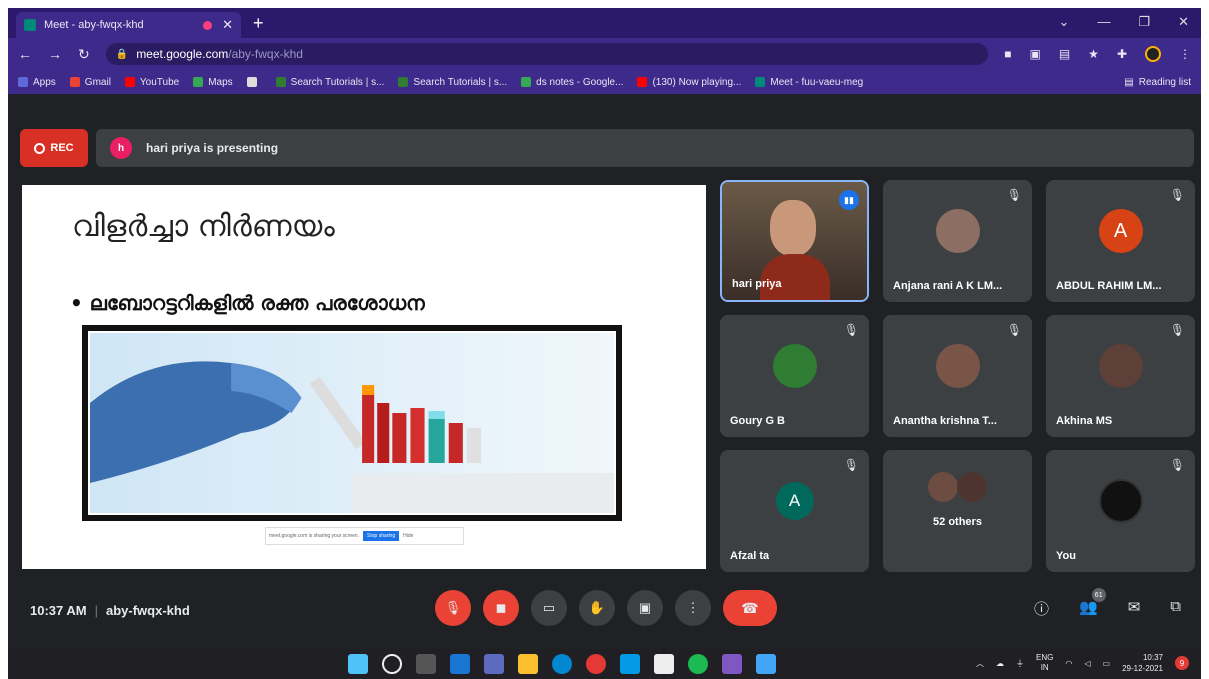 Image resolution: width=1209 pixels, height=679 pixels. Describe the element at coordinates (227, 25) in the screenshot. I see `close-tab-icon: ✕` at that location.